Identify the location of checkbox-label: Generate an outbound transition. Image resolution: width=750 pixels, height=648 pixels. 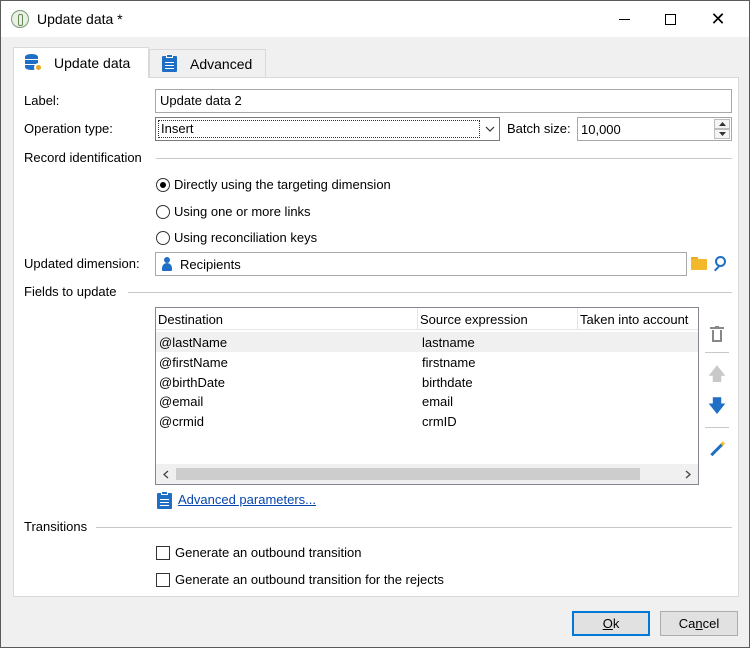
(268, 552).